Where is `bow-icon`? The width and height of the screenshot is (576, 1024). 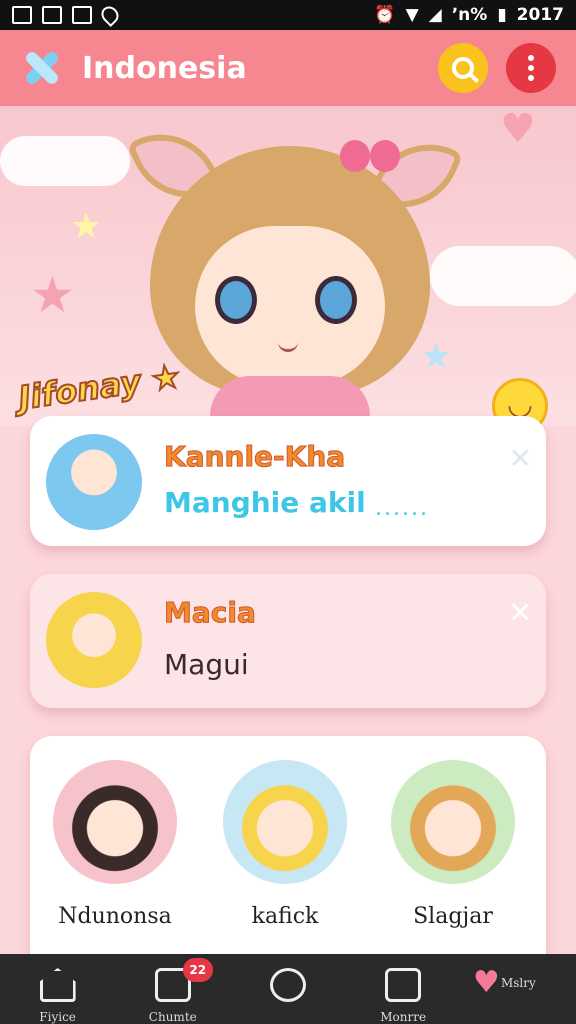
bow-icon is located at coordinates (370, 156).